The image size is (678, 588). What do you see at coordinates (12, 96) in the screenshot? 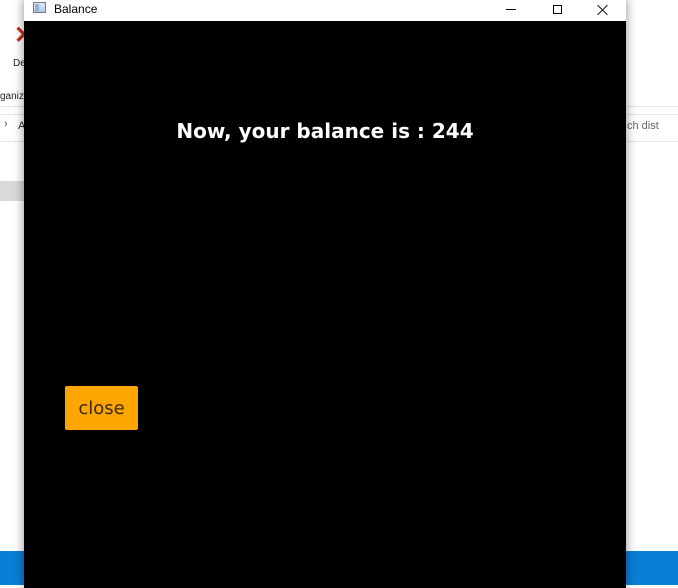
I see `ribbon-group-label: ganiz` at bounding box center [12, 96].